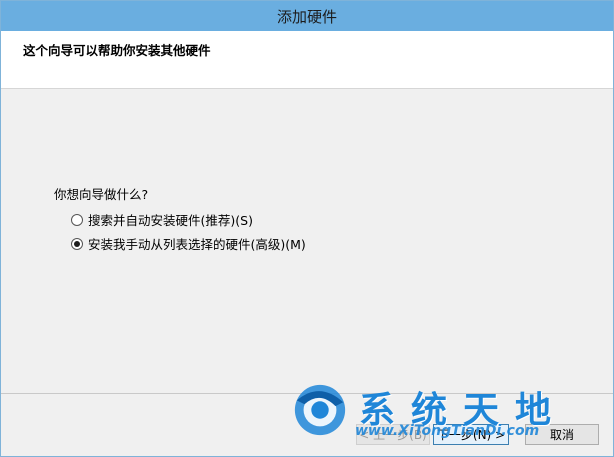  What do you see at coordinates (393, 434) in the screenshot?
I see `back-button: < 上一步(B)` at bounding box center [393, 434].